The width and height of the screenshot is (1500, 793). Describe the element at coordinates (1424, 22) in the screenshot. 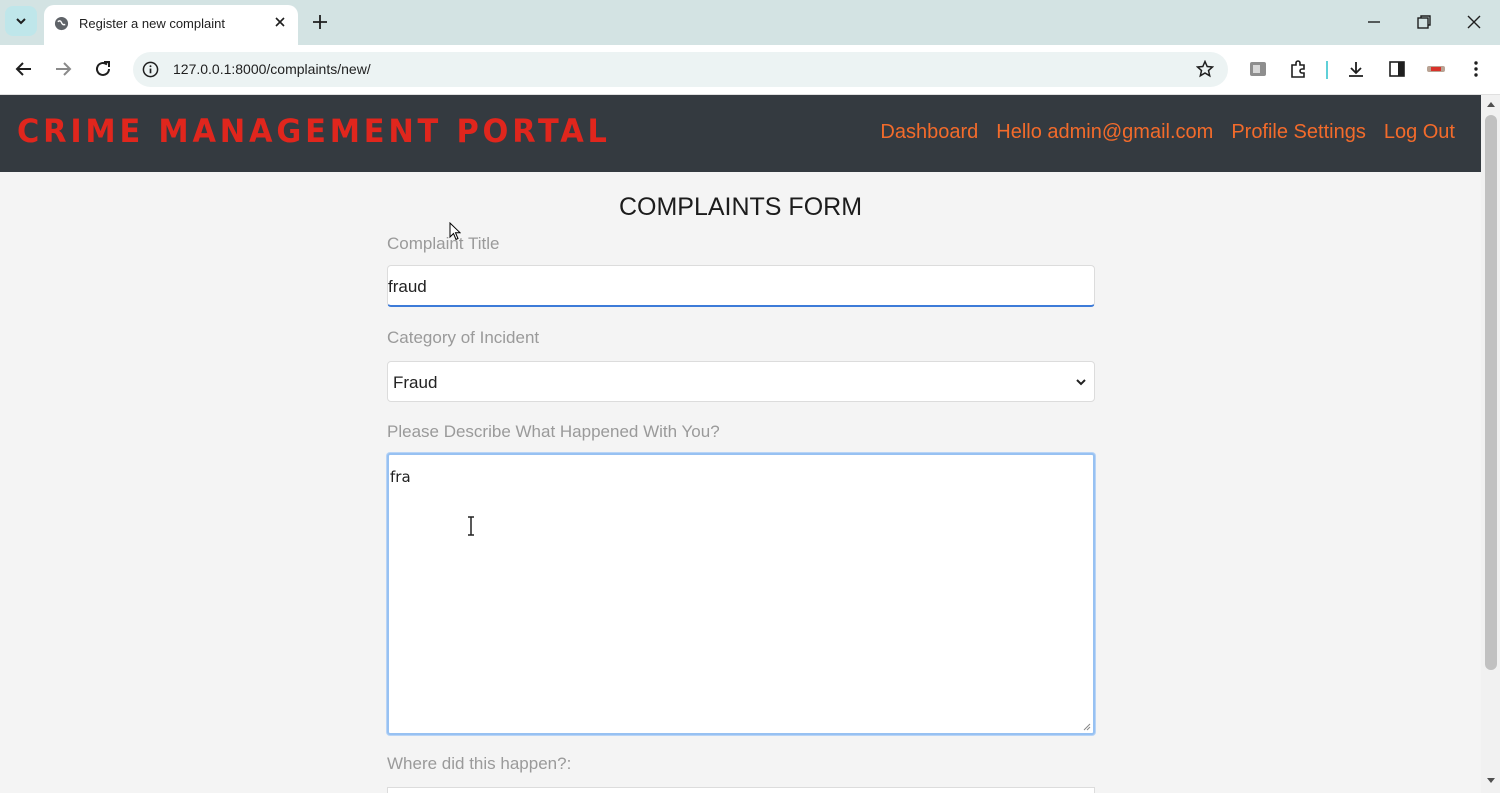

I see `restore-icon` at that location.